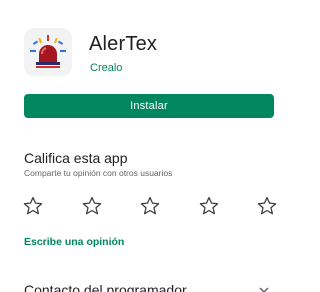  I want to click on install-button: Instalar, so click(149, 106).